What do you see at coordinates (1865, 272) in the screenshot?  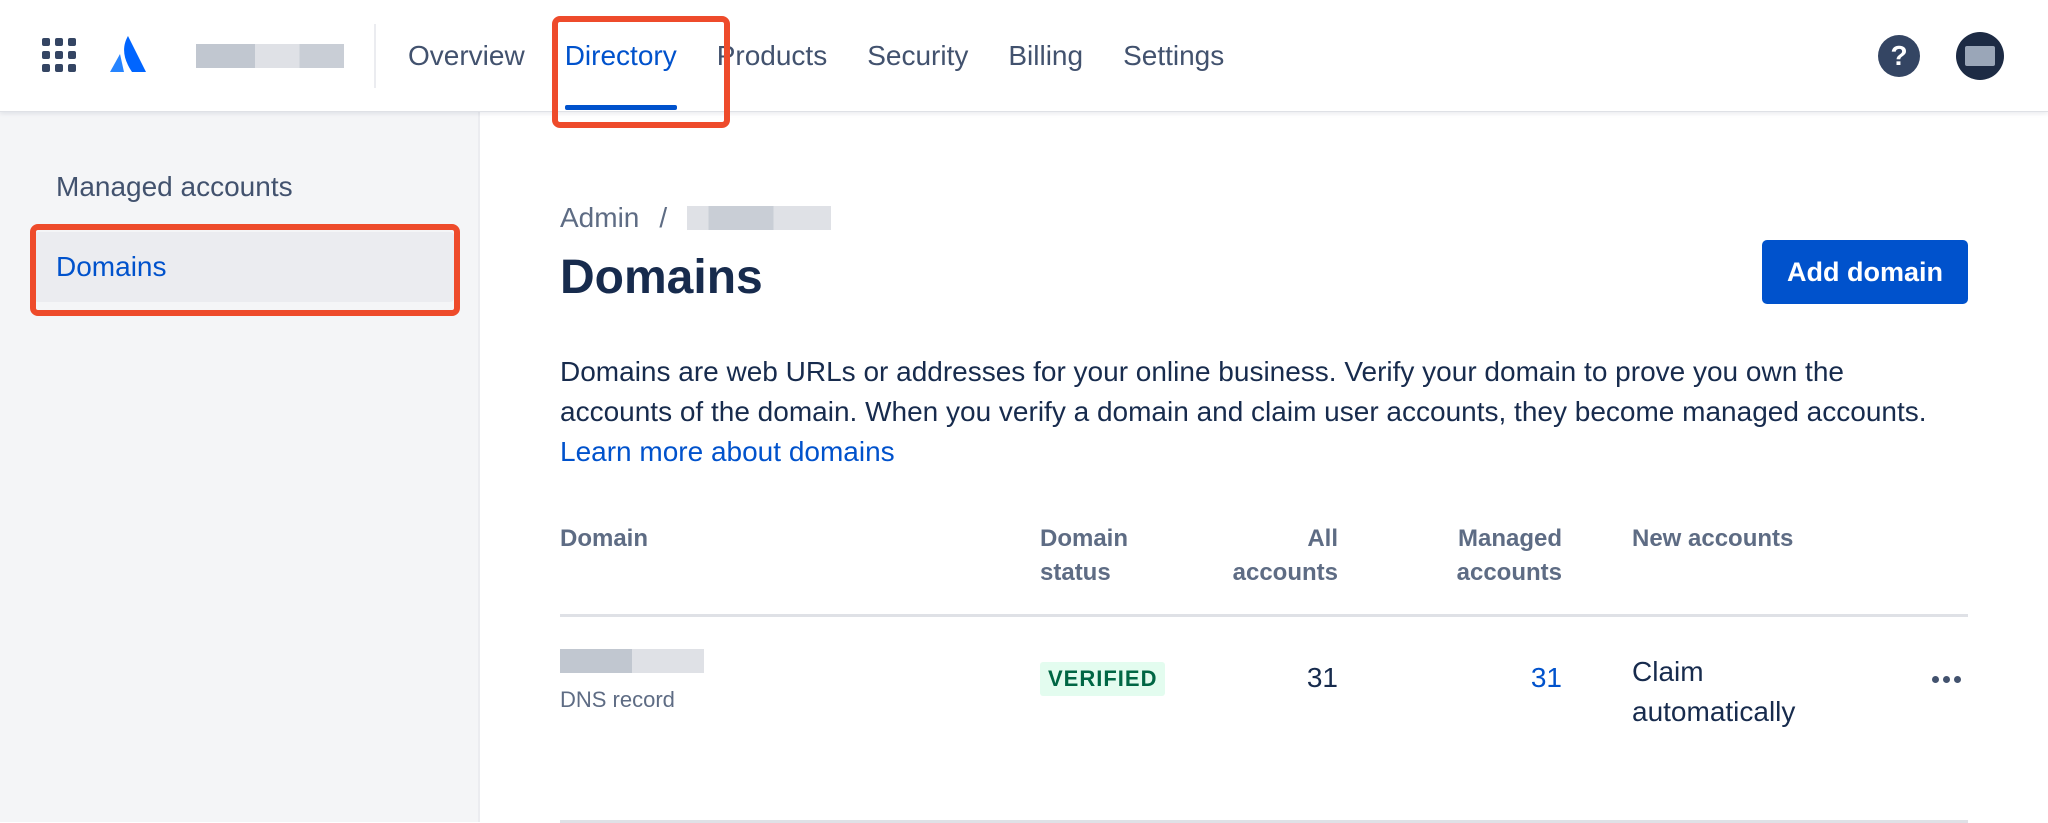 I see `add-domain-button: Add domain` at bounding box center [1865, 272].